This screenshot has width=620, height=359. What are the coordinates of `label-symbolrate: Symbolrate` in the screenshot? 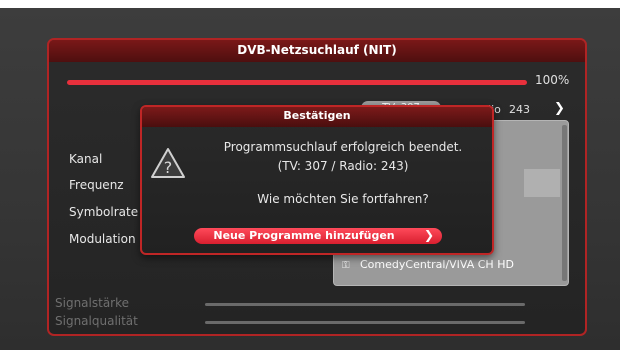 It's located at (104, 212).